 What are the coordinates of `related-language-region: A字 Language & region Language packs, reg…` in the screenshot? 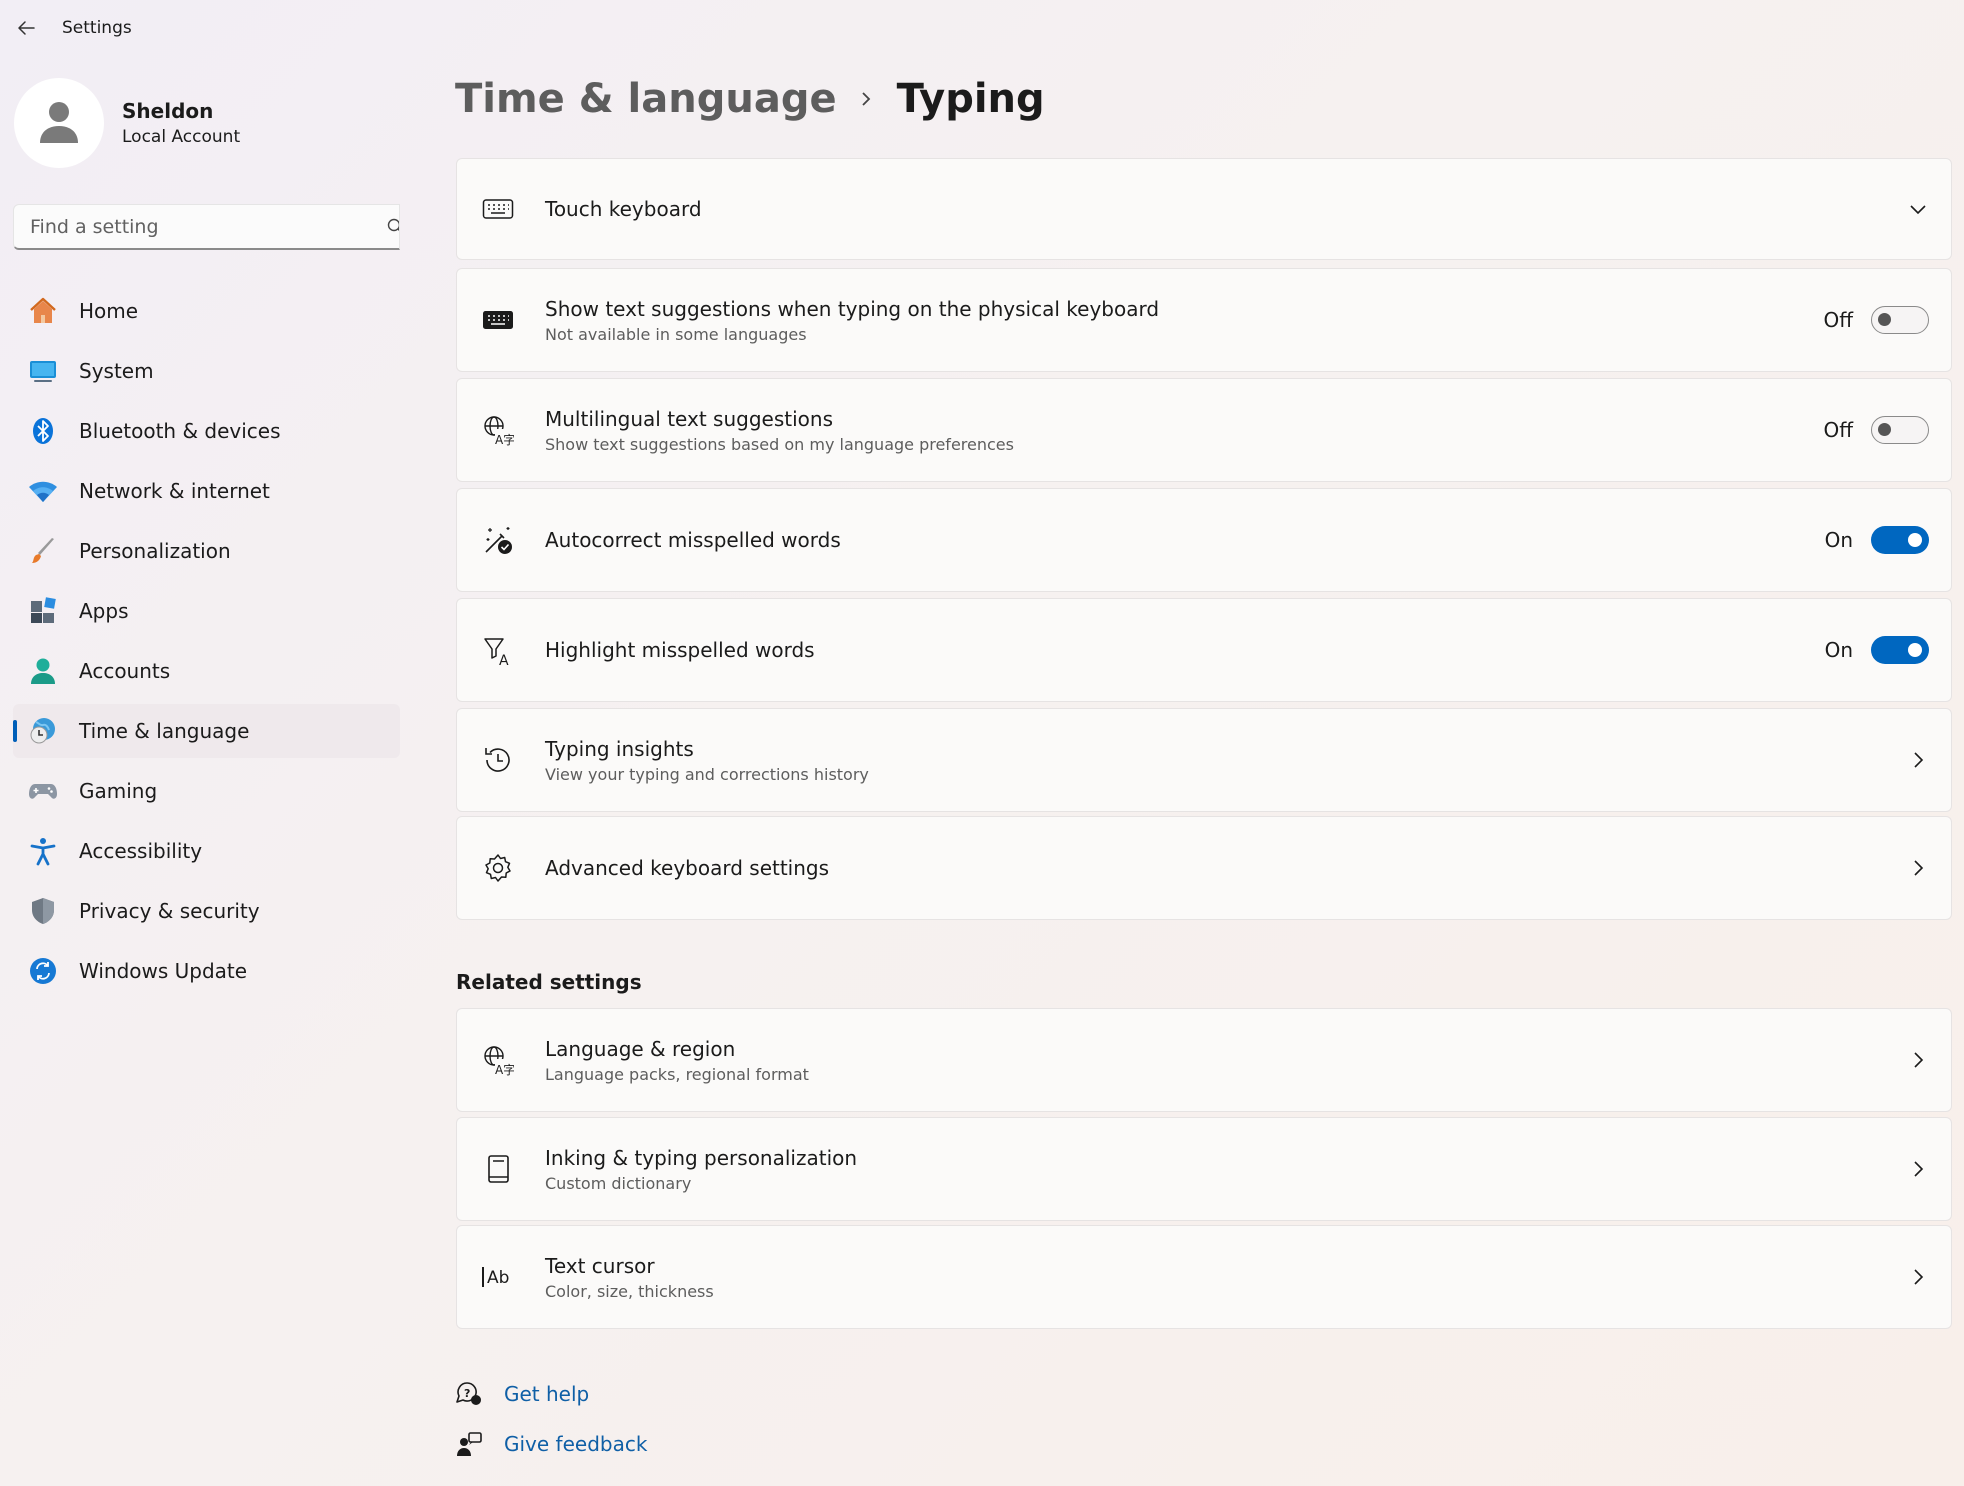 It's located at (1204, 1060).